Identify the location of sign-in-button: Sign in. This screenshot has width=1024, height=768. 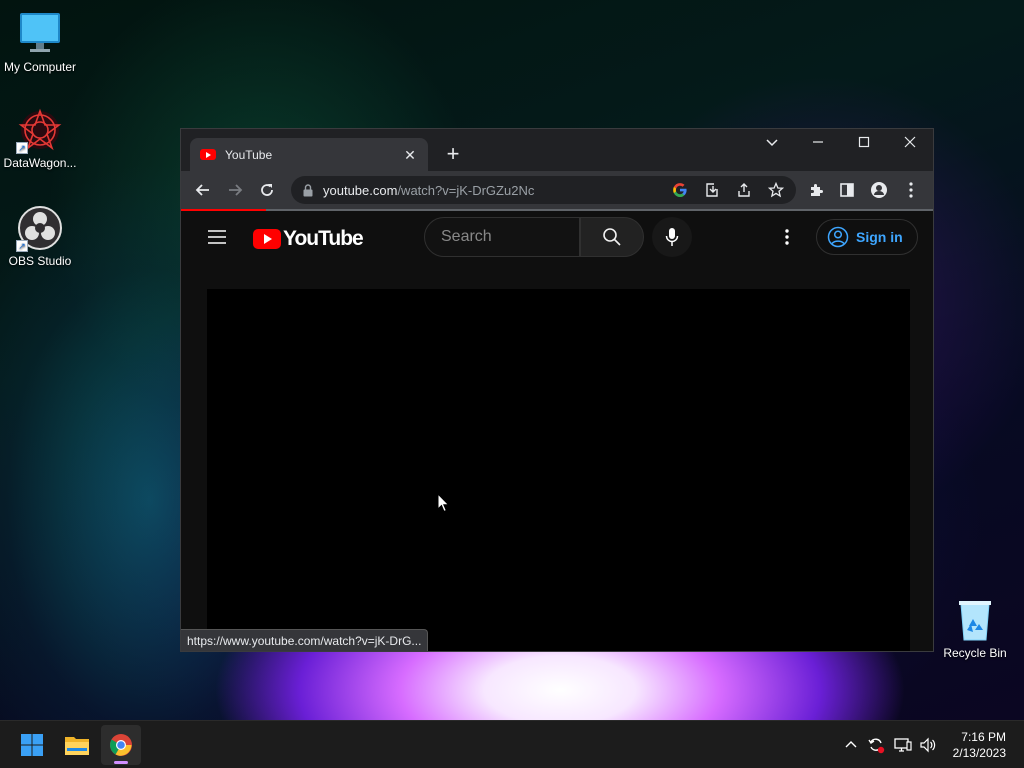
(867, 237).